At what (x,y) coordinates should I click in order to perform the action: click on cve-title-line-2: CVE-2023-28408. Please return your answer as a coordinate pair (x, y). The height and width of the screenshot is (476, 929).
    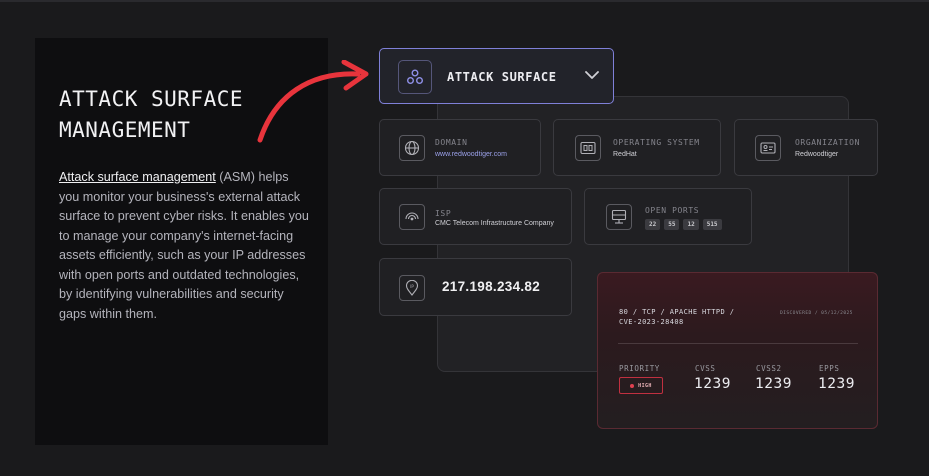
    Looking at the image, I should click on (651, 322).